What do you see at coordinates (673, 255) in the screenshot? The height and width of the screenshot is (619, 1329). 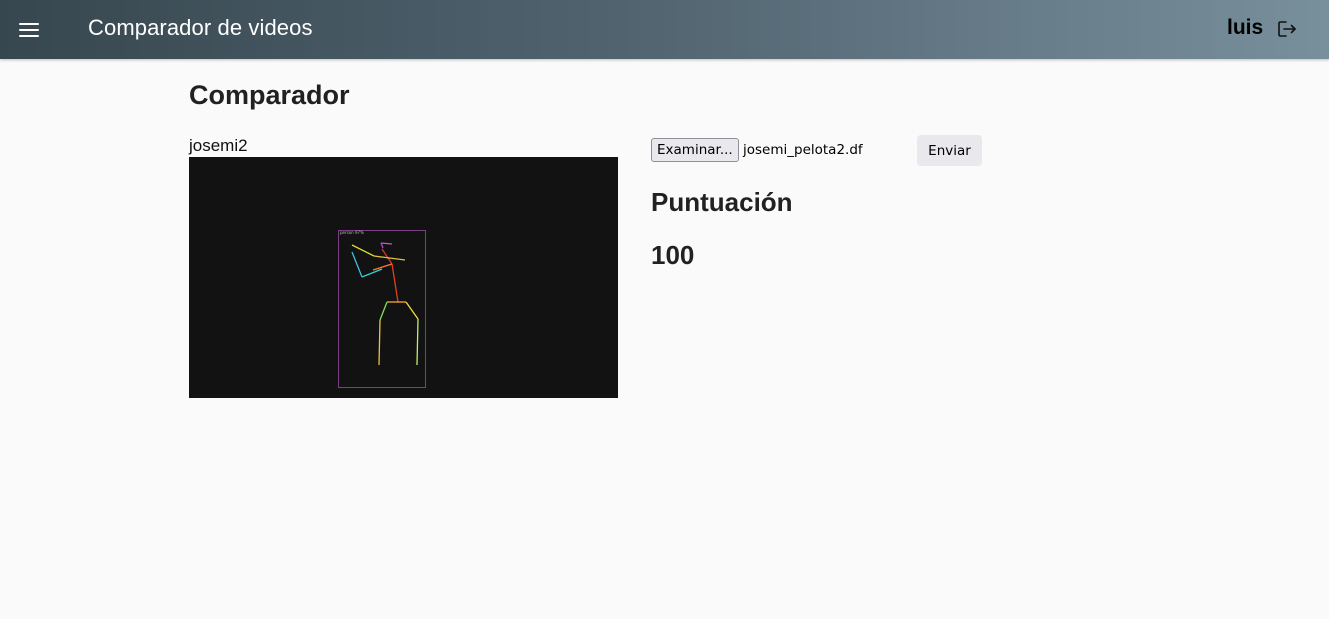 I see `score-value: 100` at bounding box center [673, 255].